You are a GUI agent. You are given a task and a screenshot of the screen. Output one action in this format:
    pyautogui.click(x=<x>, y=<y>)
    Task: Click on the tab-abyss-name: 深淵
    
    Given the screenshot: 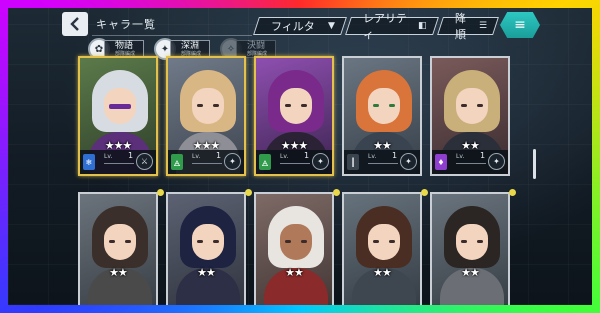 What is the action you would take?
    pyautogui.click(x=190, y=45)
    